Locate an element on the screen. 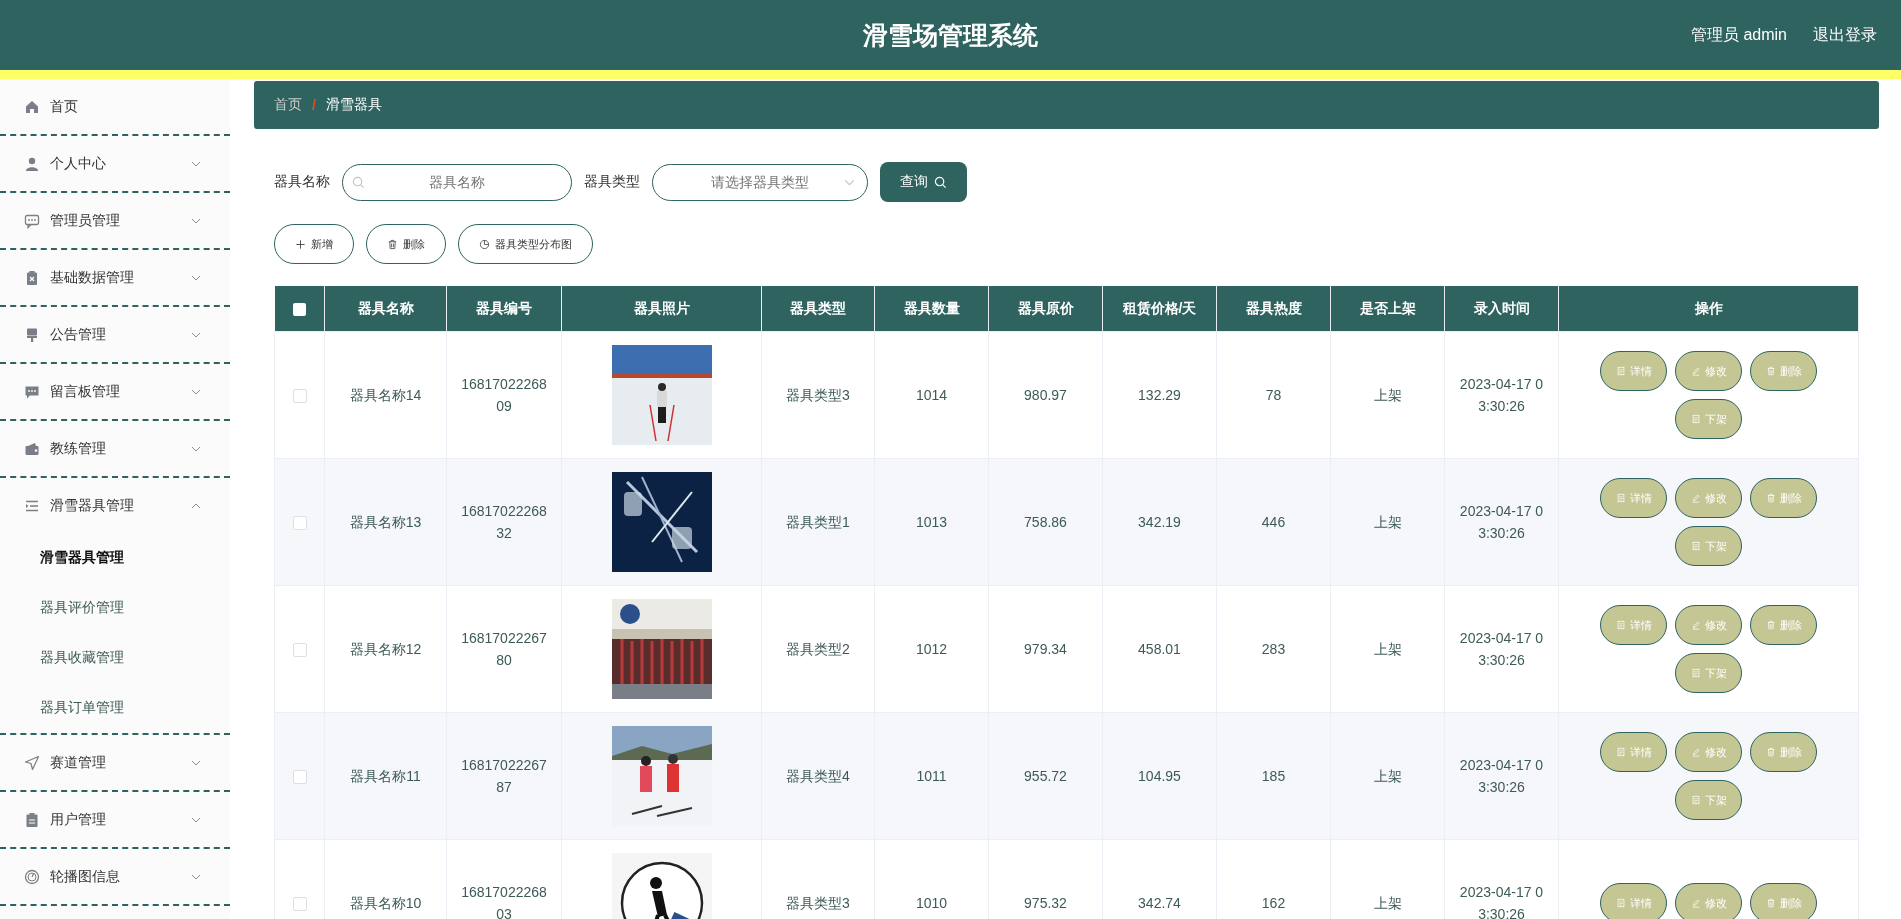  brush-icon is located at coordinates (32, 334).